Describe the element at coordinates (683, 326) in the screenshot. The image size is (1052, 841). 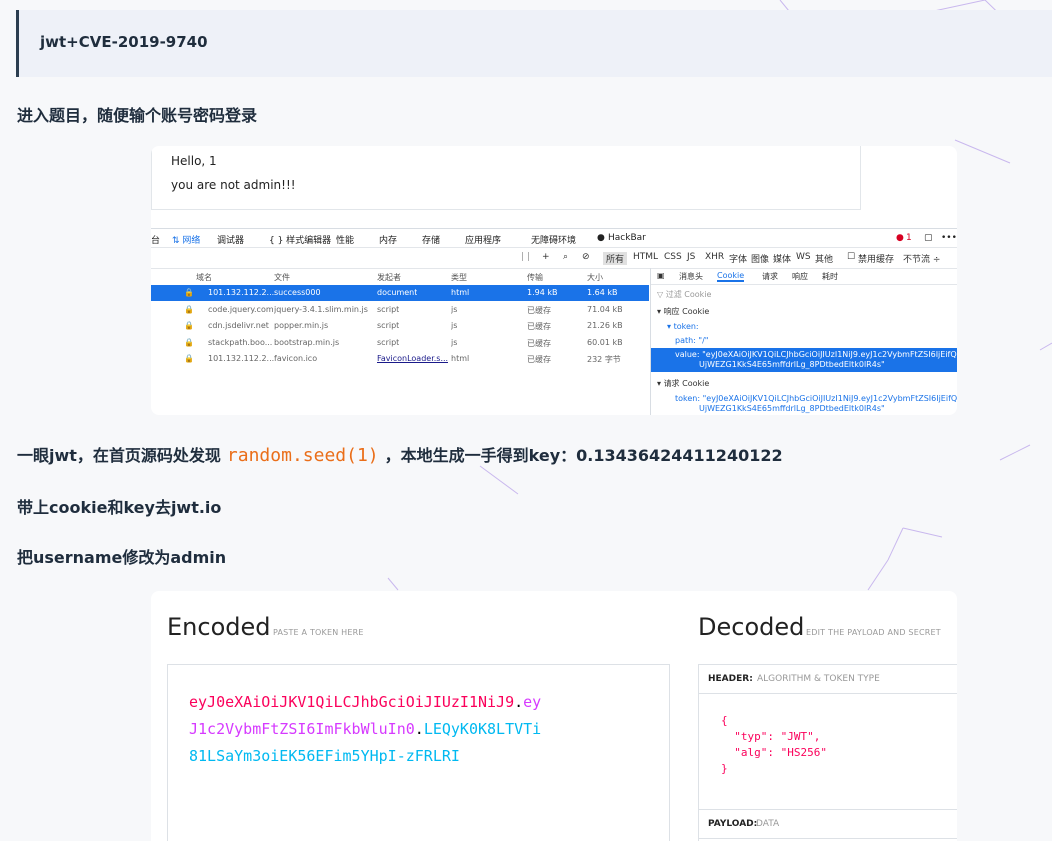
I see `token-node: ▾ token:` at that location.